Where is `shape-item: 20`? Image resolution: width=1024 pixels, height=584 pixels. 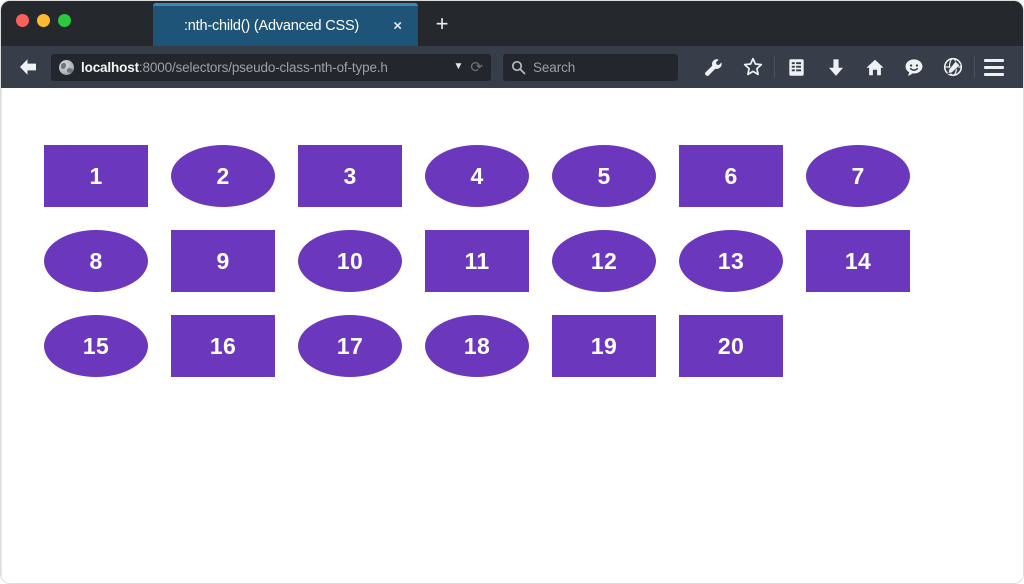 shape-item: 20 is located at coordinates (731, 346).